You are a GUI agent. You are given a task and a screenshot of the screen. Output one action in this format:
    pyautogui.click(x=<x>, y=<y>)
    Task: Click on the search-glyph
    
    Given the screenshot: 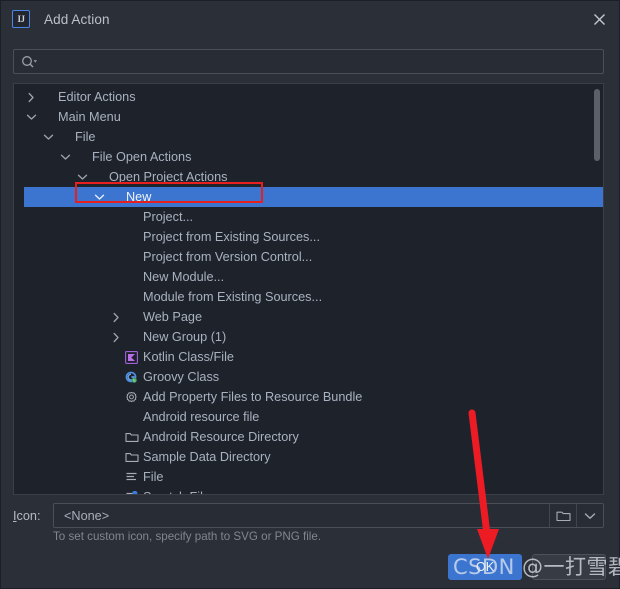 What is the action you would take?
    pyautogui.click(x=29, y=61)
    